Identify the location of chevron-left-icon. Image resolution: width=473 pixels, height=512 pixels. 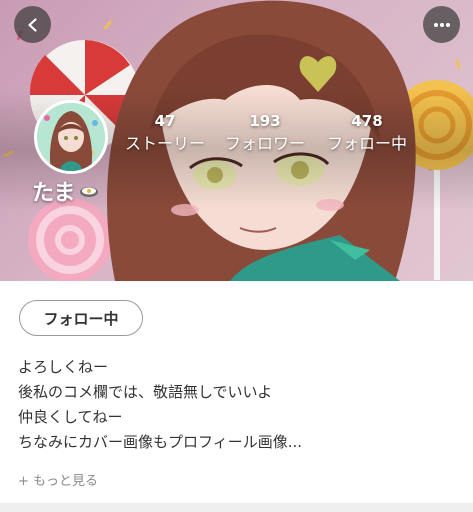
(32, 24).